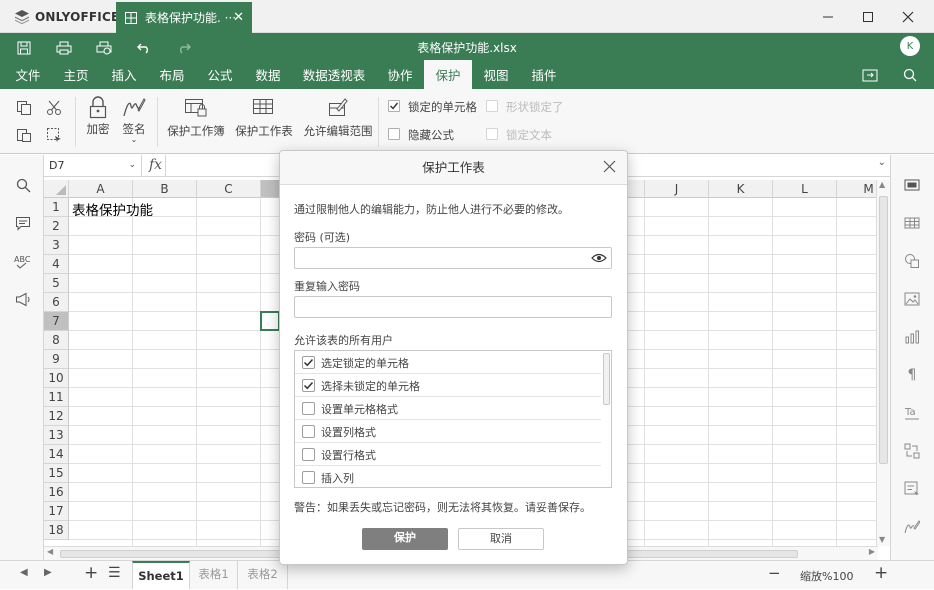 This screenshot has height=590, width=934. I want to click on scroll-thumb, so click(883, 330).